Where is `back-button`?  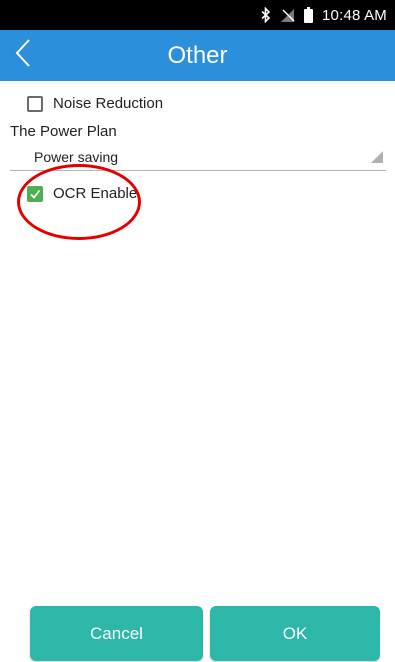 back-button is located at coordinates (23, 55).